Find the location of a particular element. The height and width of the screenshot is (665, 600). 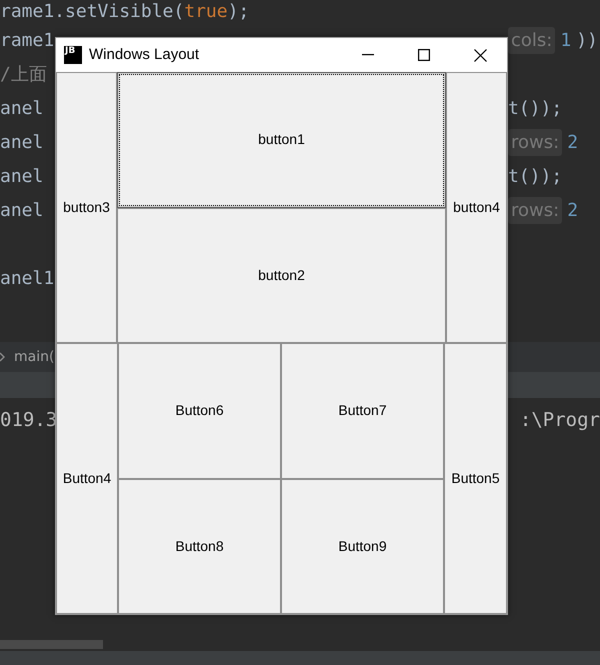

minimize-icon is located at coordinates (368, 55).